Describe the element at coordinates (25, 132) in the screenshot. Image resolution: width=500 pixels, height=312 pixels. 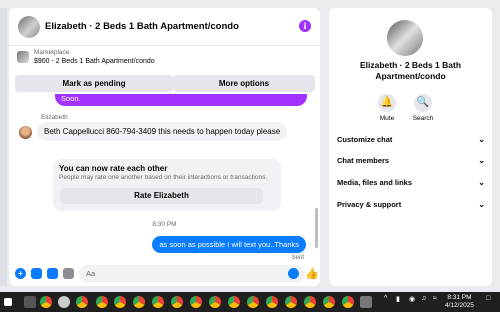
I see `sender-avatar` at that location.